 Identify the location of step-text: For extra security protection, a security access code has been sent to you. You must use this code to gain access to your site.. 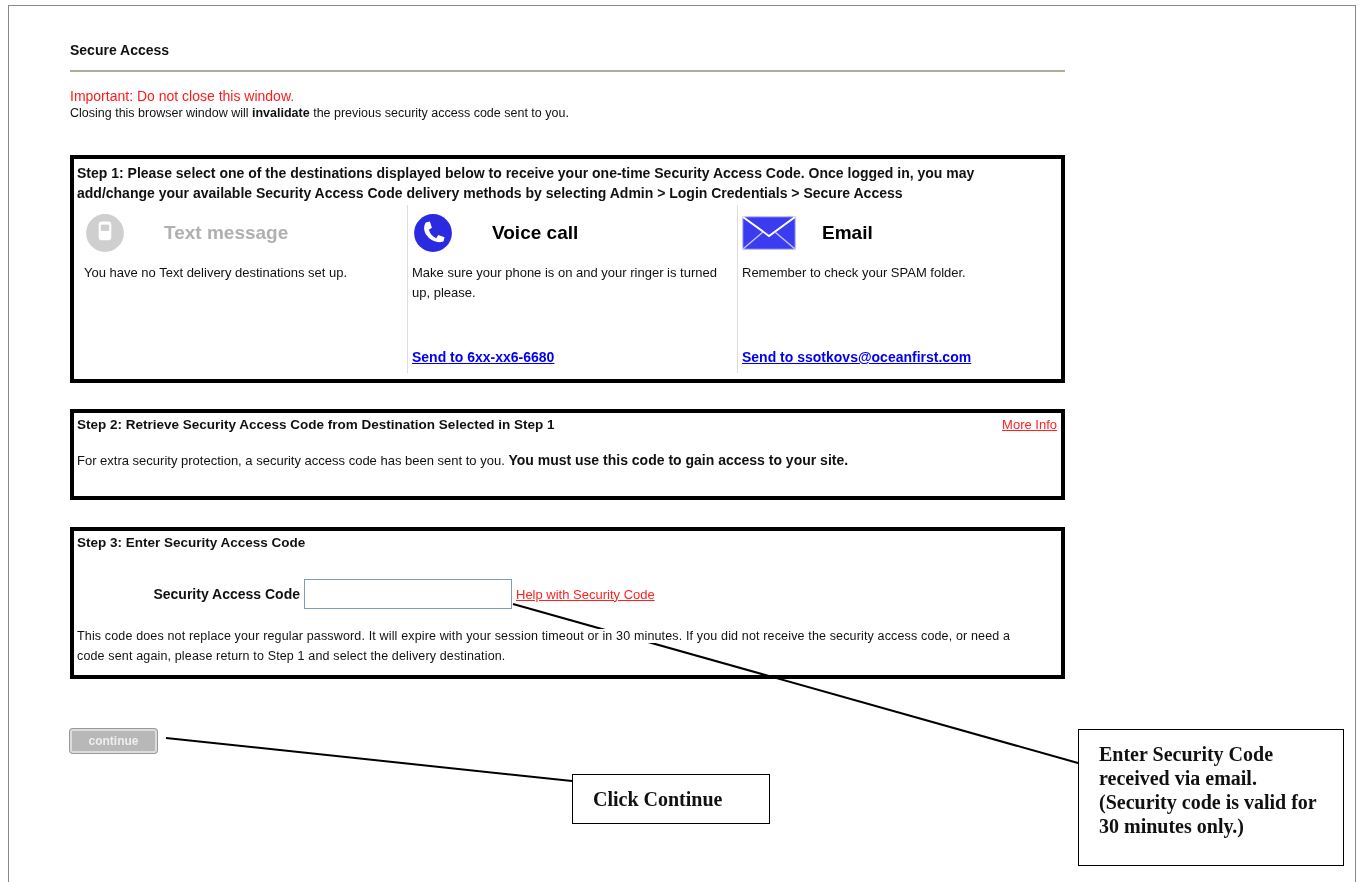
(463, 460).